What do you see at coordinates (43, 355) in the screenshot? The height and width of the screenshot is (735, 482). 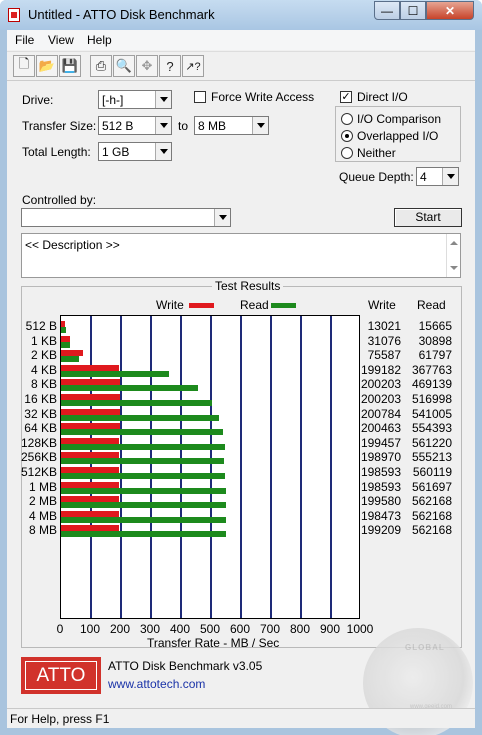 I see `block-size-label: 2 KB` at bounding box center [43, 355].